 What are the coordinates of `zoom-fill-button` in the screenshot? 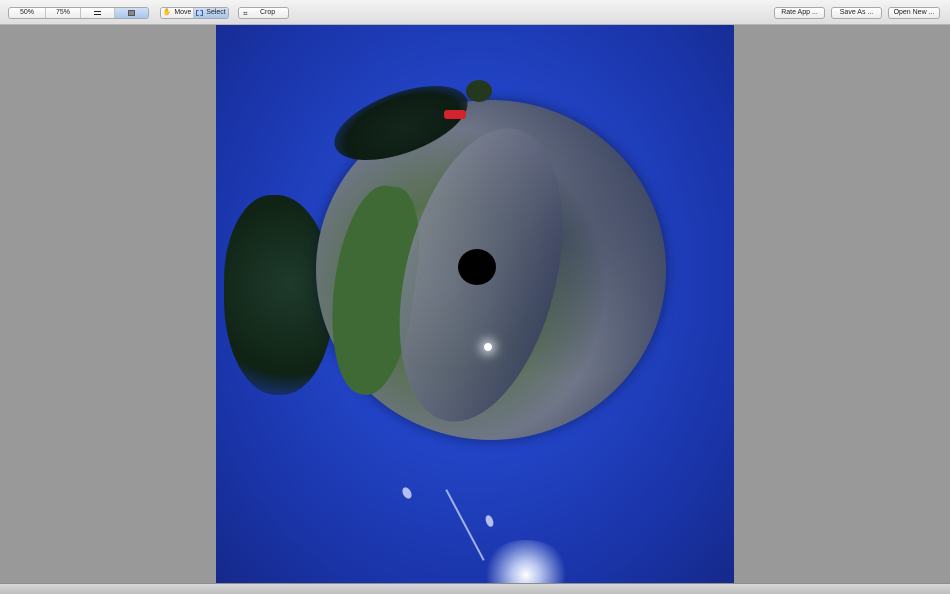 It's located at (131, 13).